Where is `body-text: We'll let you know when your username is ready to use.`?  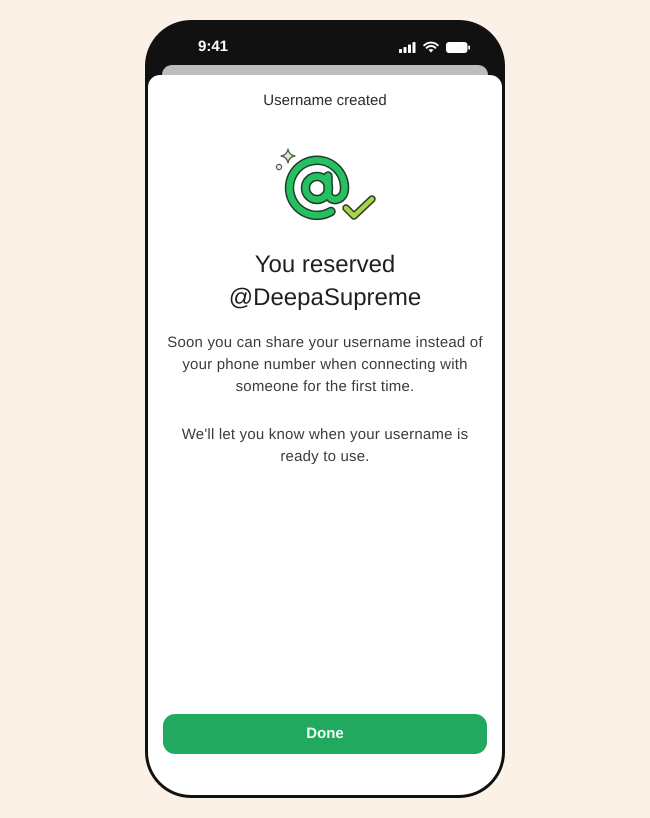 body-text: We'll let you know when your username is ready to use. is located at coordinates (325, 446).